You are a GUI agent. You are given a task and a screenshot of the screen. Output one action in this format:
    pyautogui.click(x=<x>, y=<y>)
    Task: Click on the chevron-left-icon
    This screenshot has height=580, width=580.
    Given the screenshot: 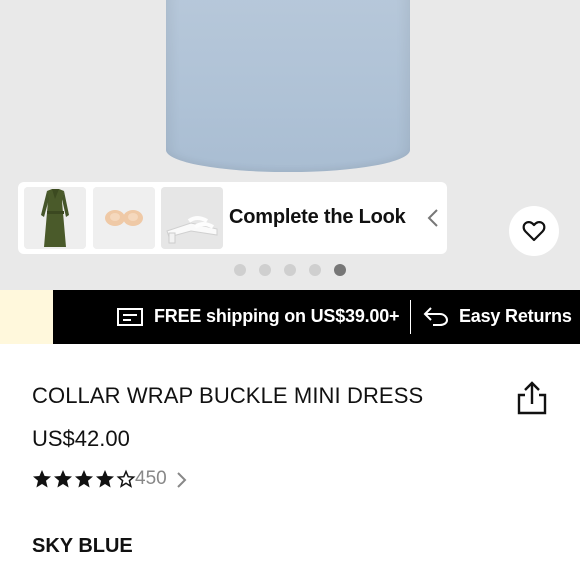 What is the action you would take?
    pyautogui.click(x=433, y=218)
    